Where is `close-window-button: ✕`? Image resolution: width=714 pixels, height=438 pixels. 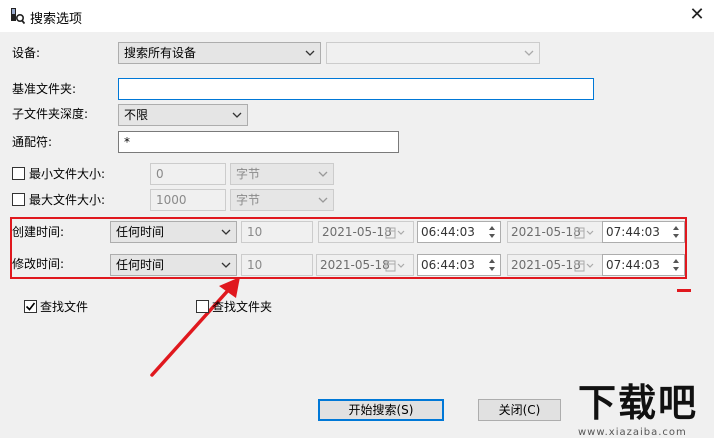
close-window-button: ✕ is located at coordinates (697, 16).